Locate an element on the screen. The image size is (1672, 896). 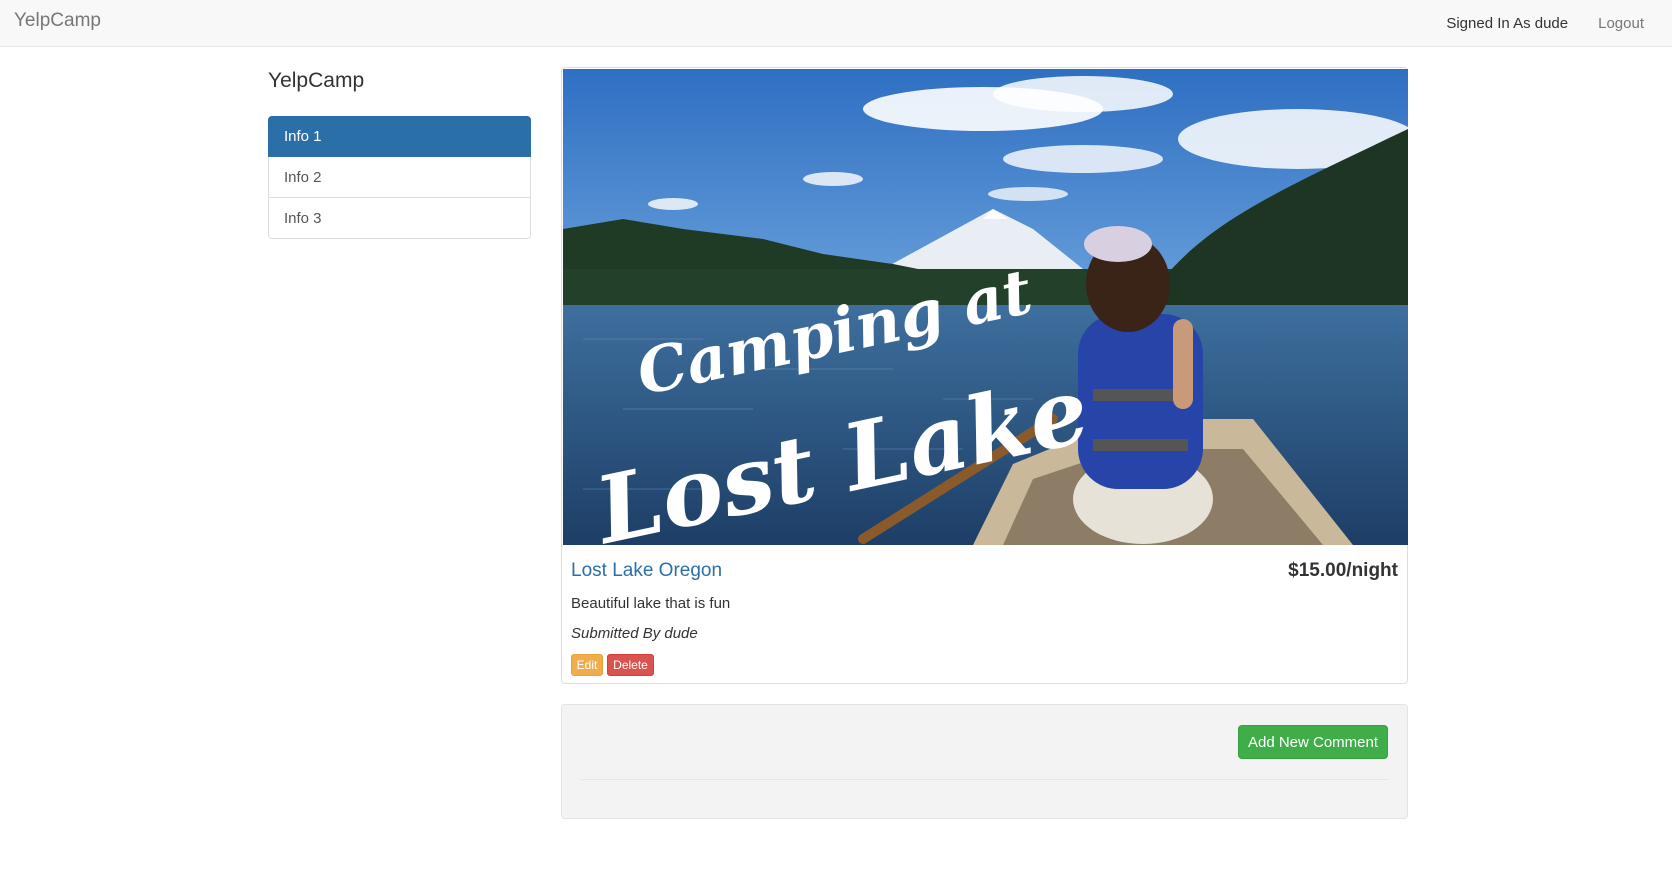
sidebar-item-info-2: Info 2 is located at coordinates (399, 177).